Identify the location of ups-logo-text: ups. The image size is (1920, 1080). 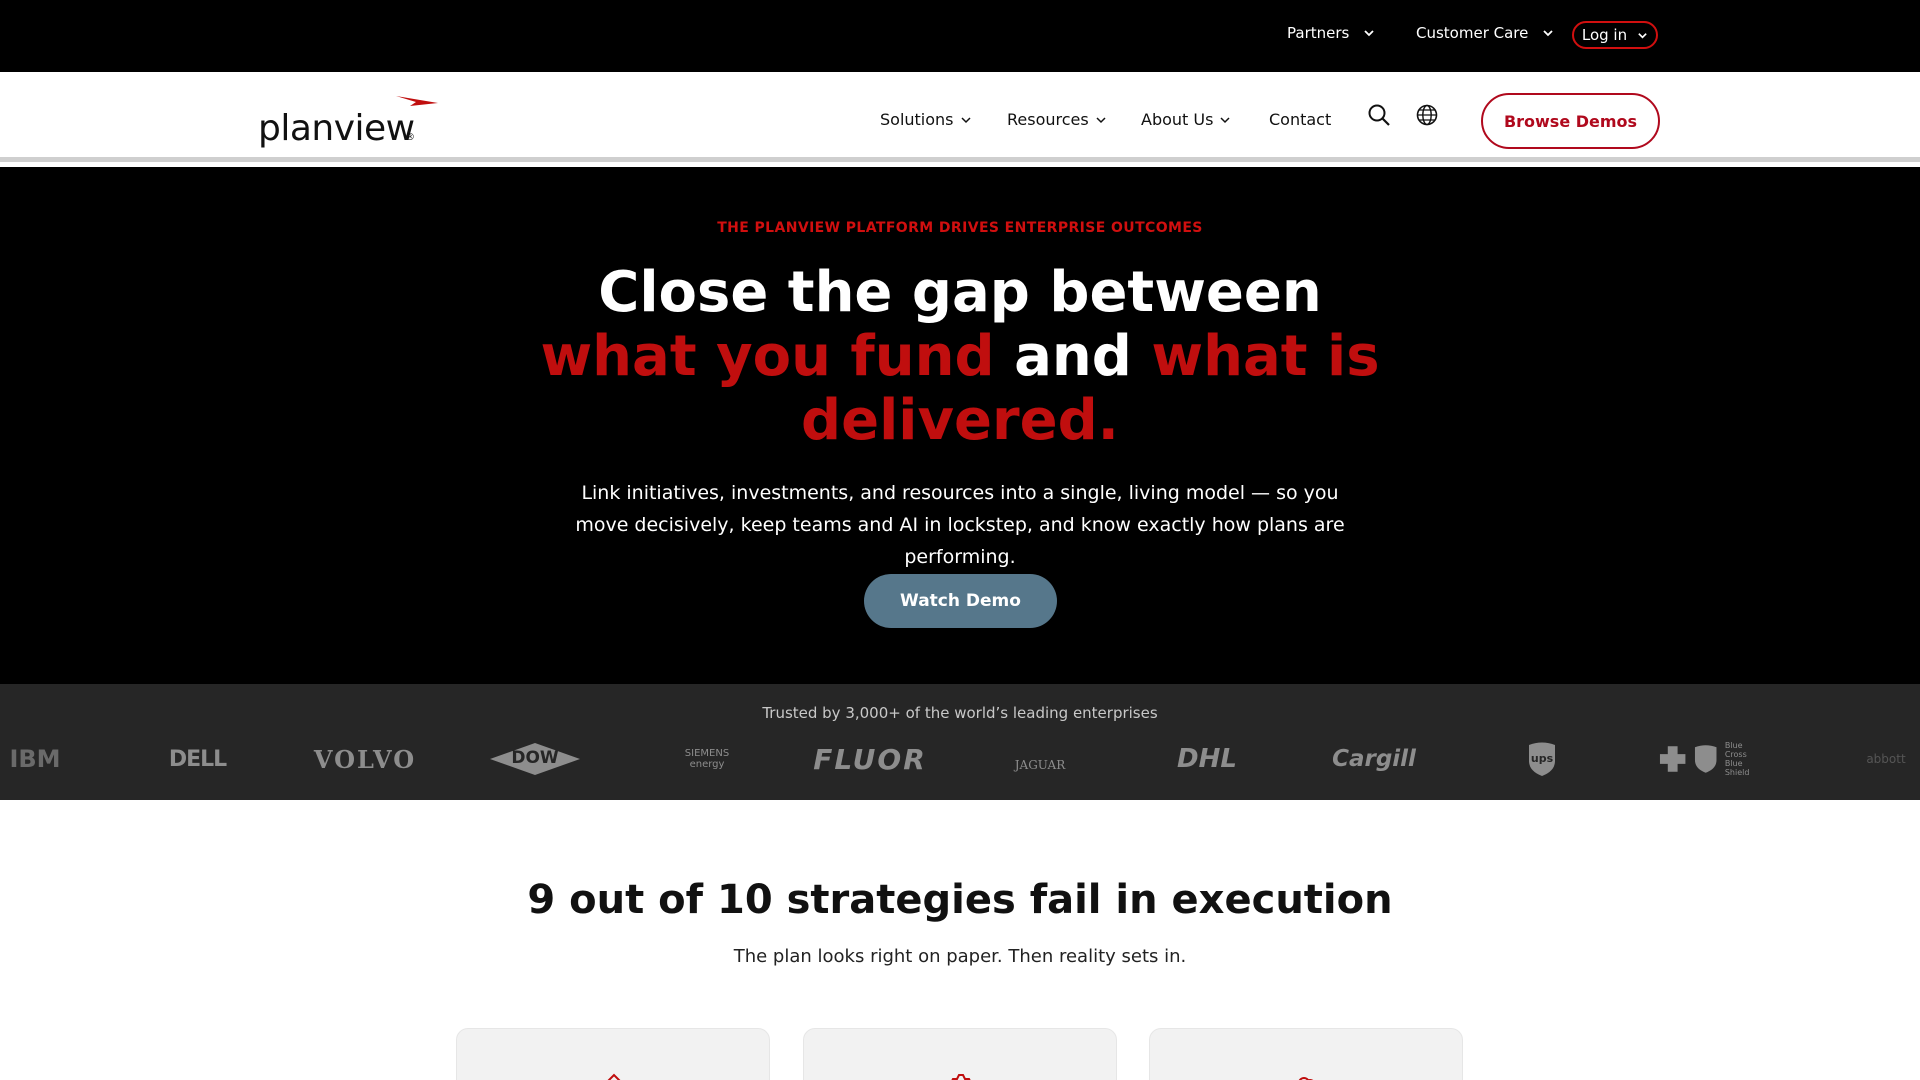
(1542, 758).